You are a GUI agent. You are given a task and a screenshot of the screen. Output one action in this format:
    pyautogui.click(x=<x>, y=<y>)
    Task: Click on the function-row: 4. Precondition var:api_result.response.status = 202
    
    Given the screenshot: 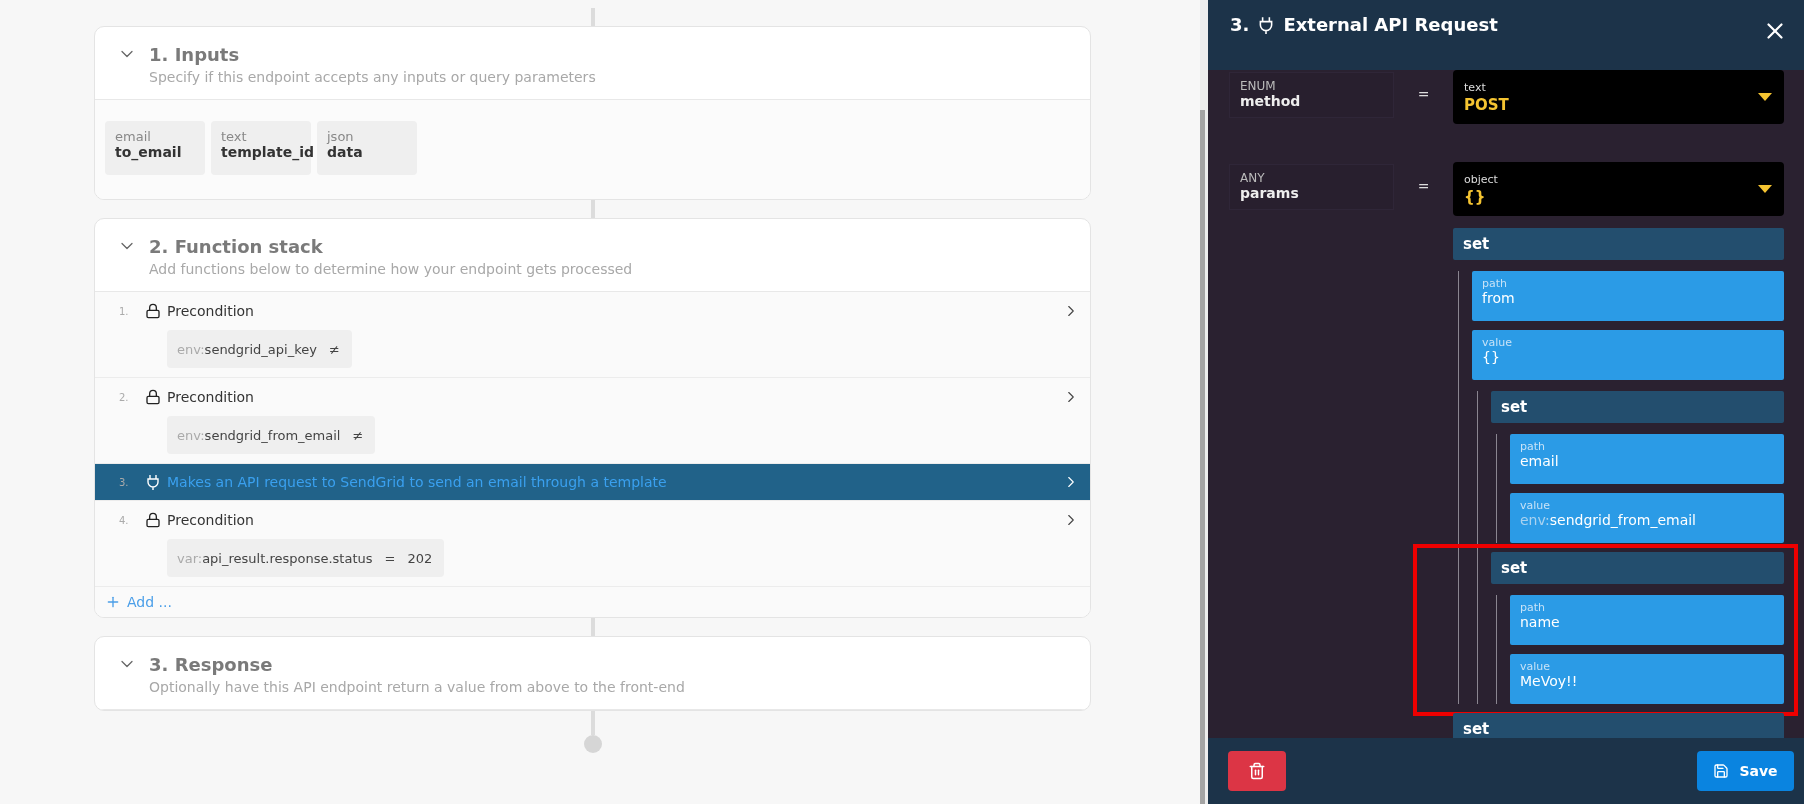 What is the action you would take?
    pyautogui.click(x=592, y=544)
    